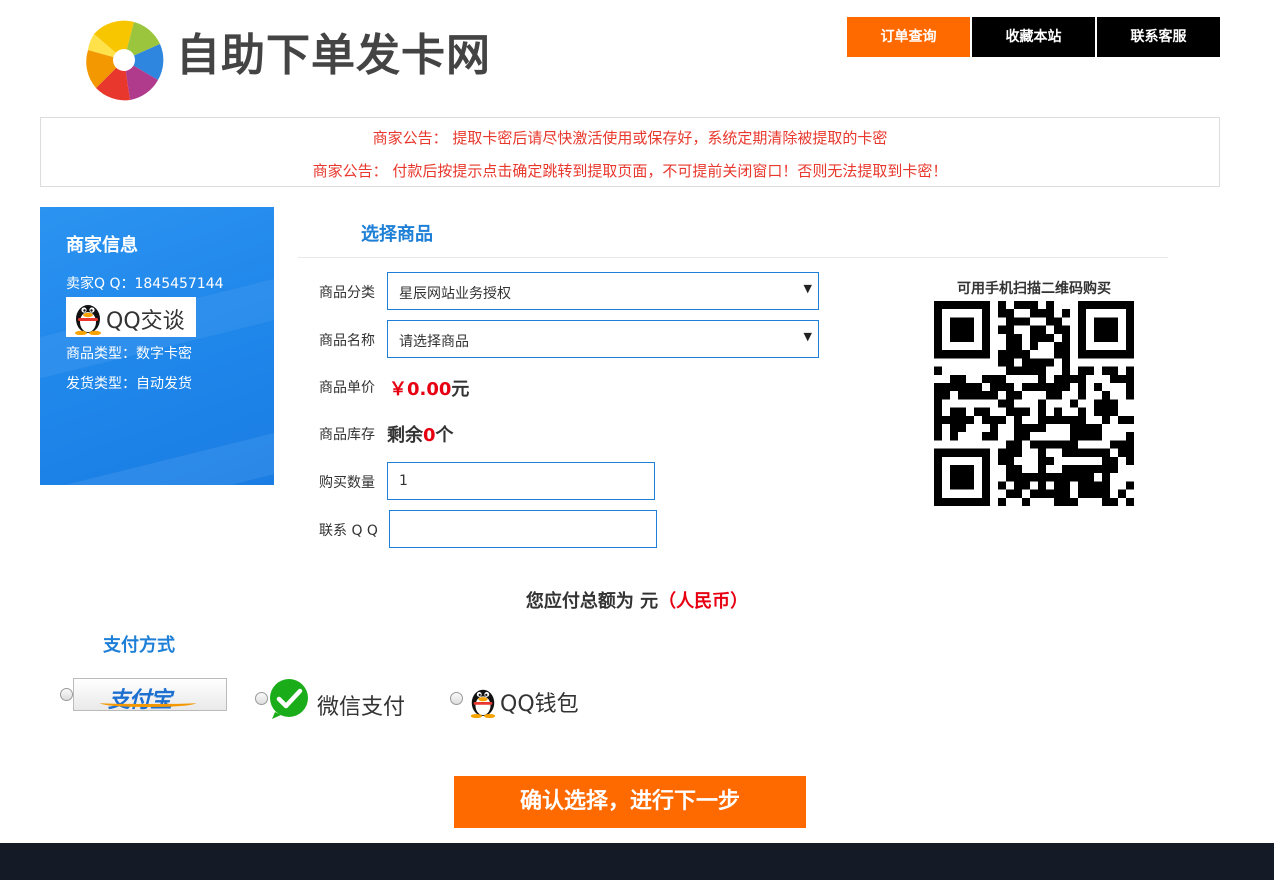 Image resolution: width=1274 pixels, height=880 pixels. I want to click on seller-info-title: 商家信息, so click(102, 245).